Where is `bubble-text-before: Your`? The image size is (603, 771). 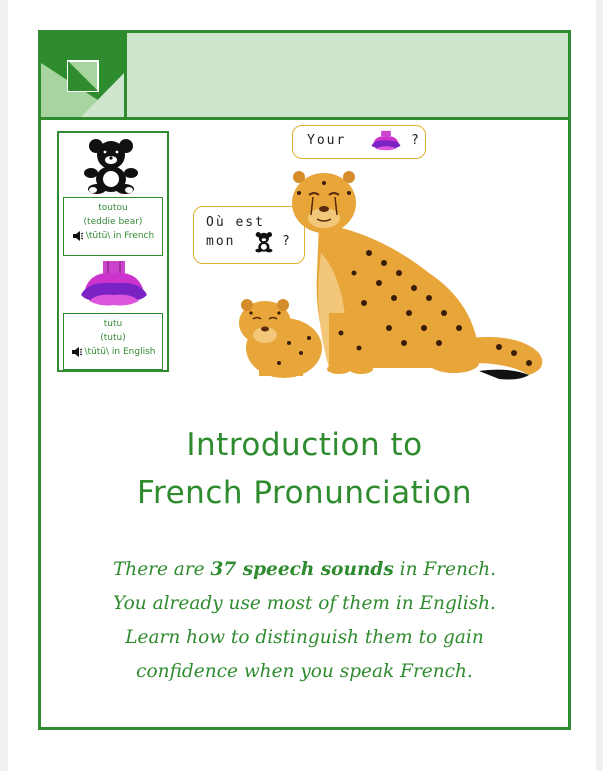 bubble-text-before: Your is located at coordinates (327, 140).